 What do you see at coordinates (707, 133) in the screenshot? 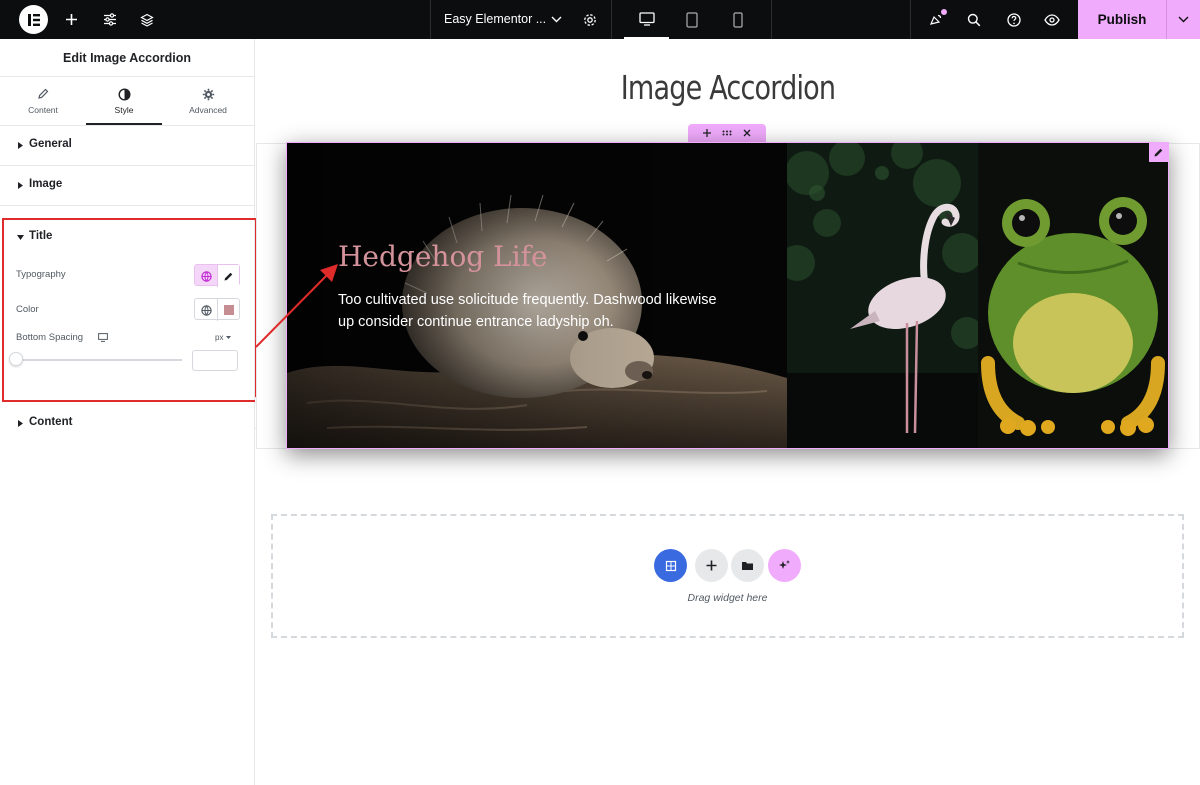
I see `add-container-icon` at bounding box center [707, 133].